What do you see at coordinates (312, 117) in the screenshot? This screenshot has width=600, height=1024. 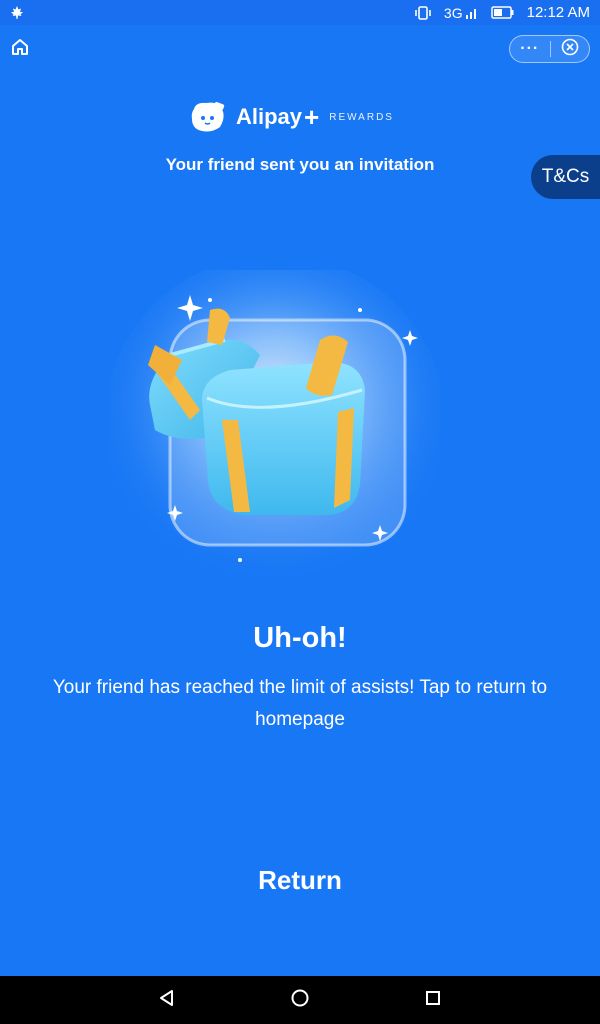 I see `brand-plus: +` at bounding box center [312, 117].